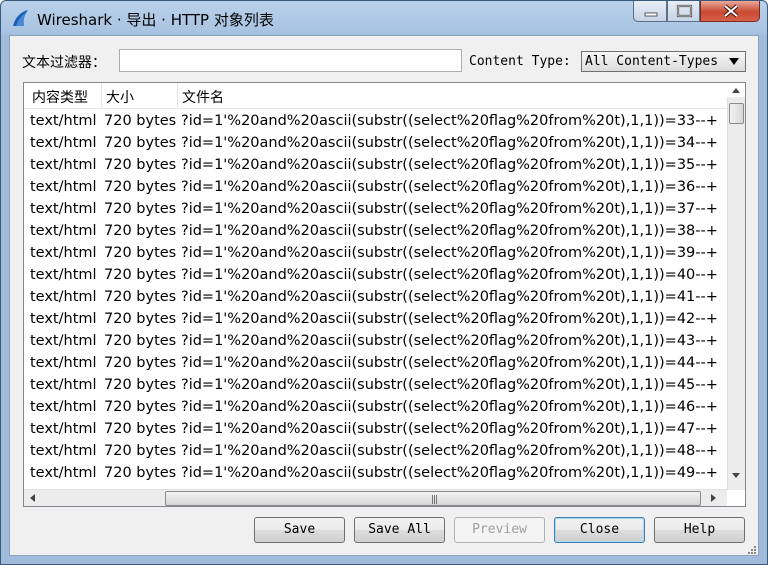 The image size is (768, 565). I want to click on column-header-content-type: 内容类型, so click(60, 97).